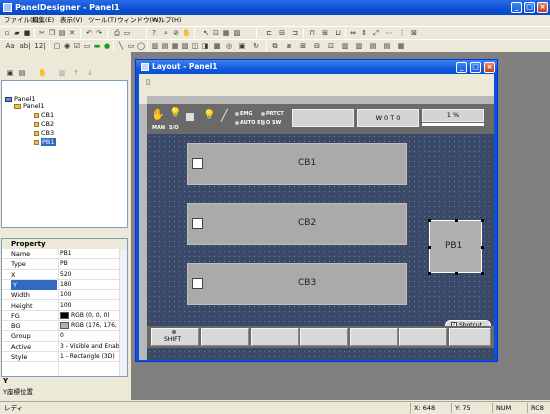  I want to click on move-up-icon: ↑, so click(76, 73).